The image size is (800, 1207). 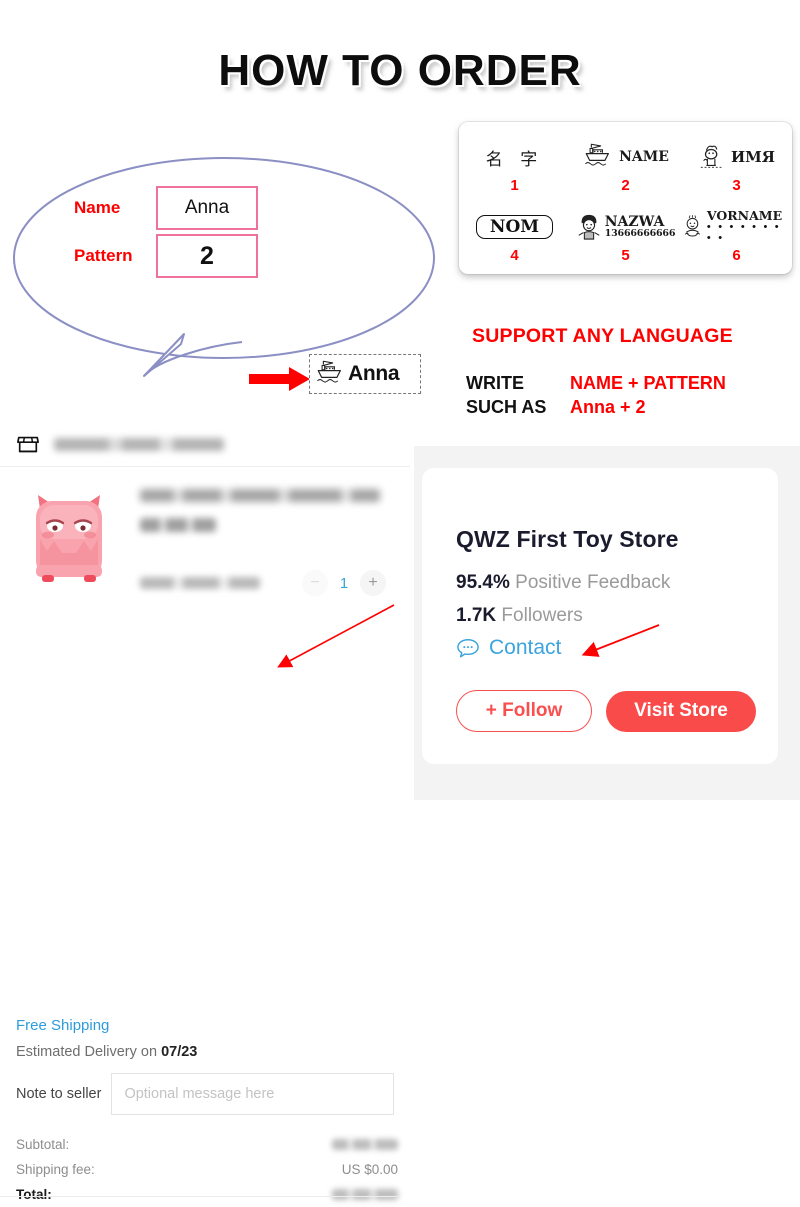 I want to click on write-line: WRITE NAME + PATTERN, so click(x=596, y=385).